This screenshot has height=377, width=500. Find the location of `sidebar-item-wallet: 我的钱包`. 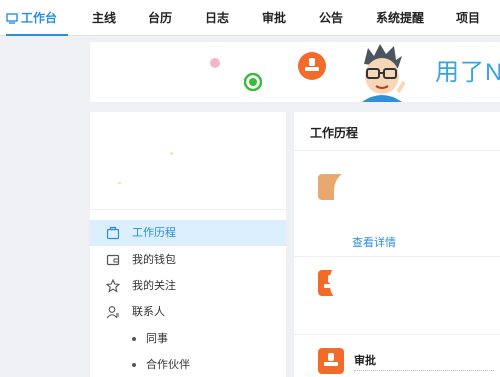

sidebar-item-wallet: 我的钱包 is located at coordinates (188, 260).